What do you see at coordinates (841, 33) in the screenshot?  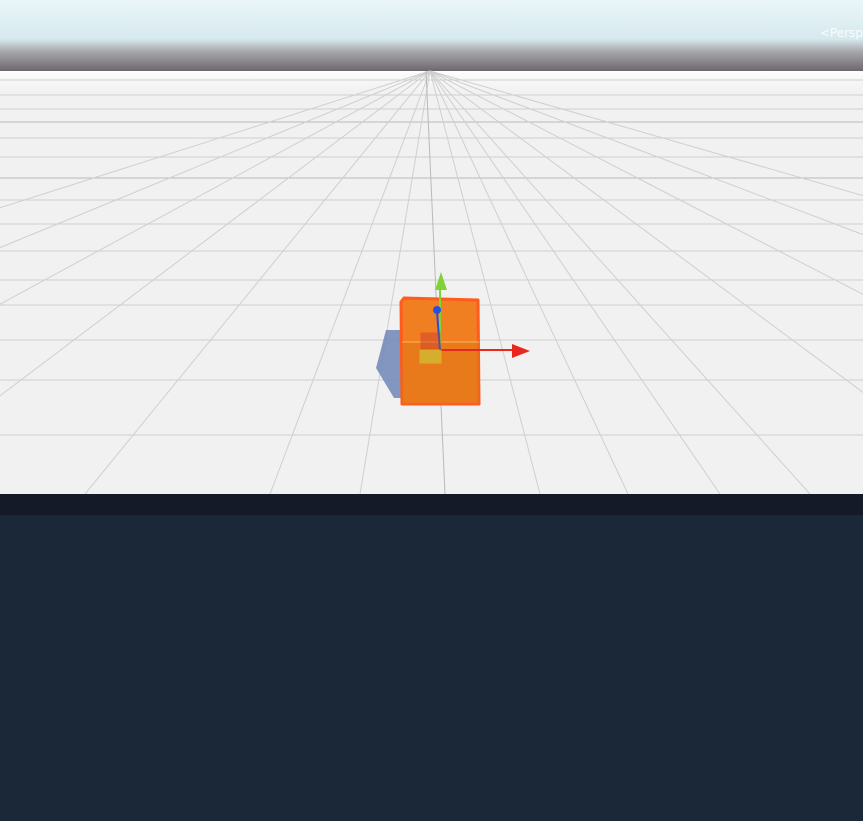 I see `projection-label: <Persp` at bounding box center [841, 33].